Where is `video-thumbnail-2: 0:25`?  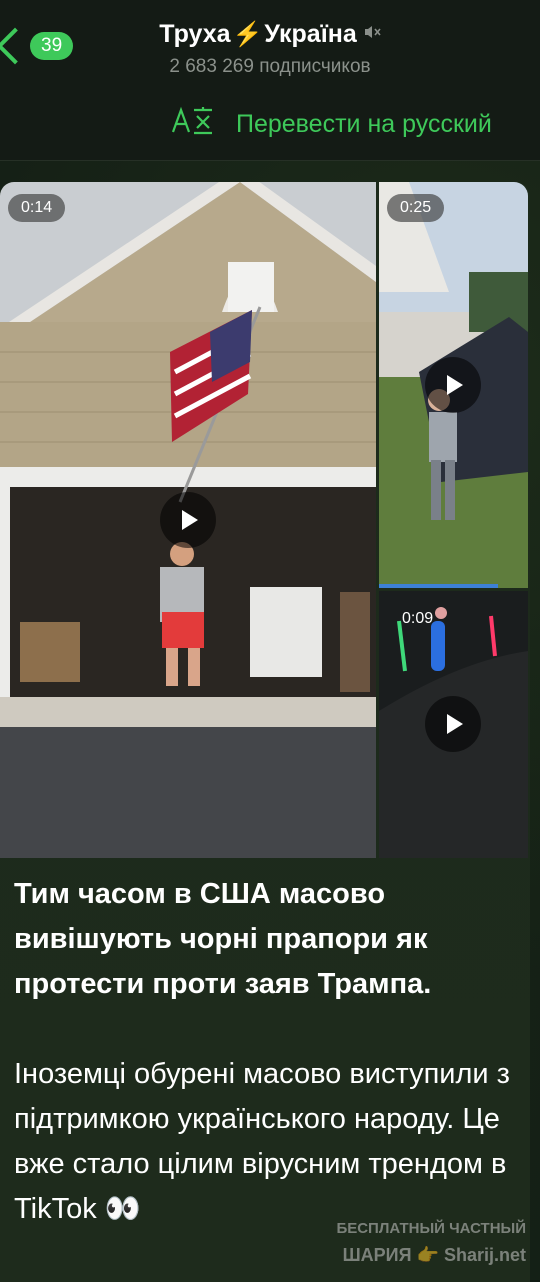 video-thumbnail-2: 0:25 is located at coordinates (453, 385).